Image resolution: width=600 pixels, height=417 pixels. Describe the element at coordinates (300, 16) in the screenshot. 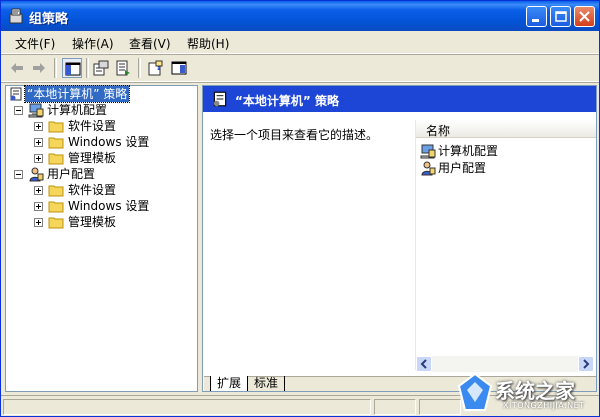

I see `title-bar: 组策略` at that location.